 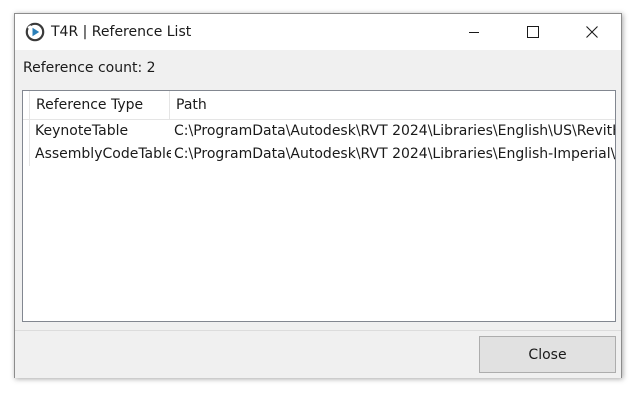 I want to click on minimize-button, so click(x=474, y=32).